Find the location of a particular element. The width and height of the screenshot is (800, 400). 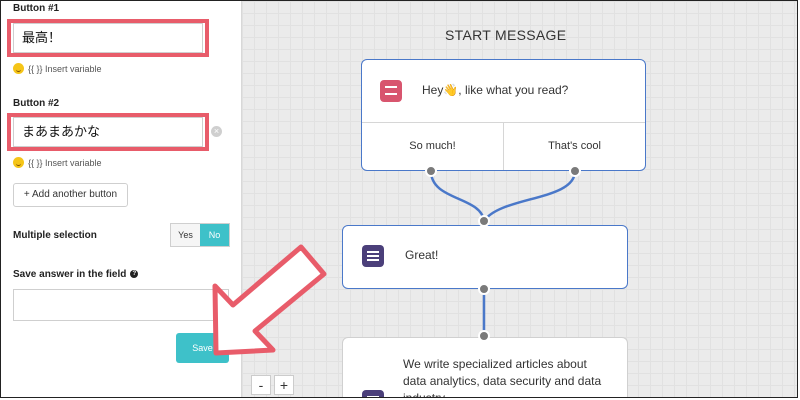

pointer-arrow is located at coordinates (269, 300).